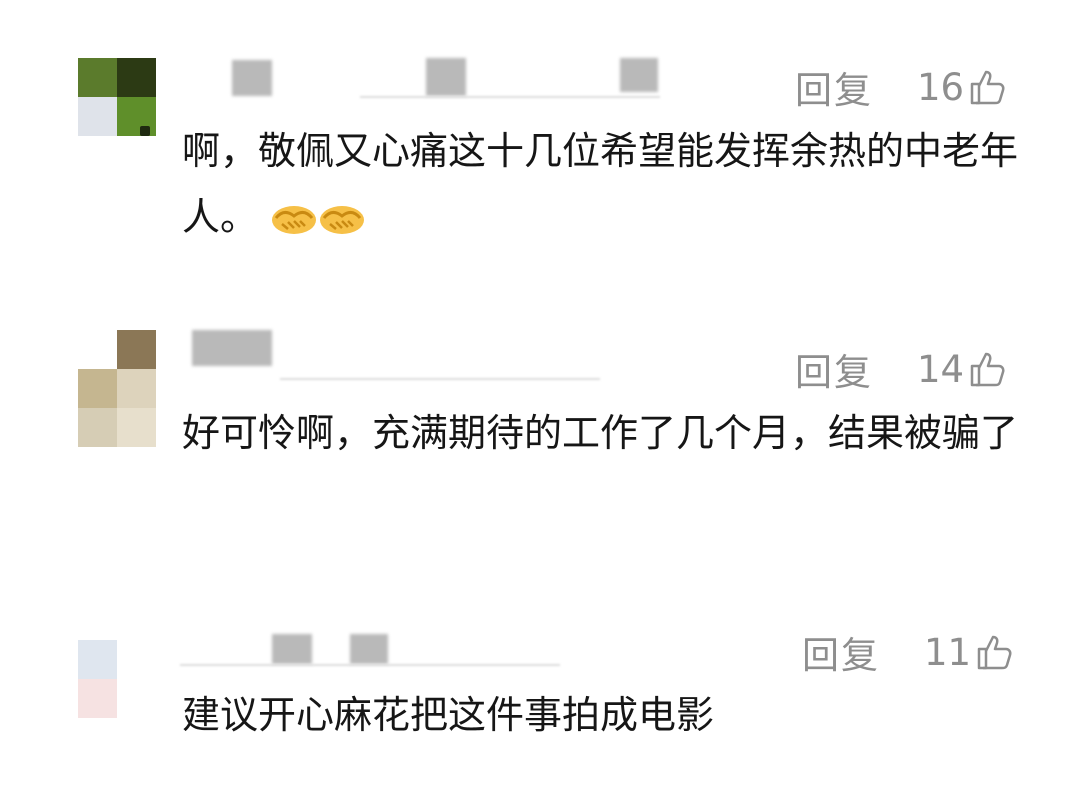 The image size is (1080, 805). What do you see at coordinates (390, 650) in the screenshot?
I see `username-blurred` at bounding box center [390, 650].